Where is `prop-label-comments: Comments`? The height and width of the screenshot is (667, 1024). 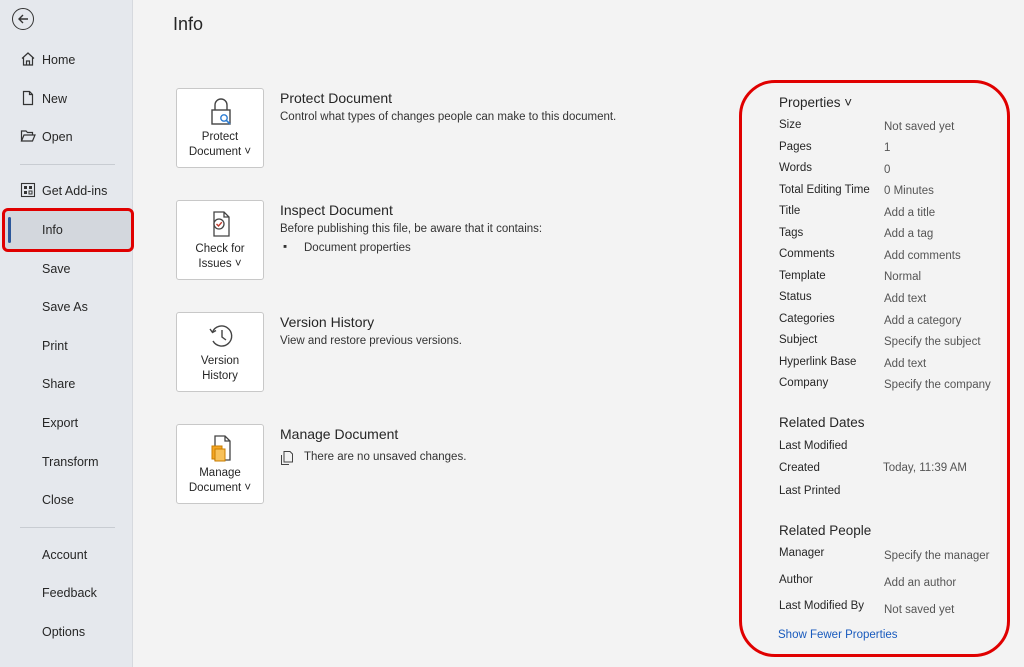 prop-label-comments: Comments is located at coordinates (807, 254).